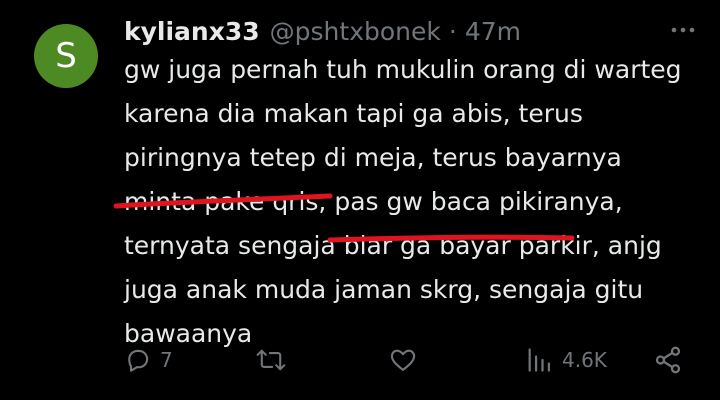 Image resolution: width=720 pixels, height=400 pixels. I want to click on tweet-header: kylianx33 @pshtxbonek · 47m, so click(322, 31).